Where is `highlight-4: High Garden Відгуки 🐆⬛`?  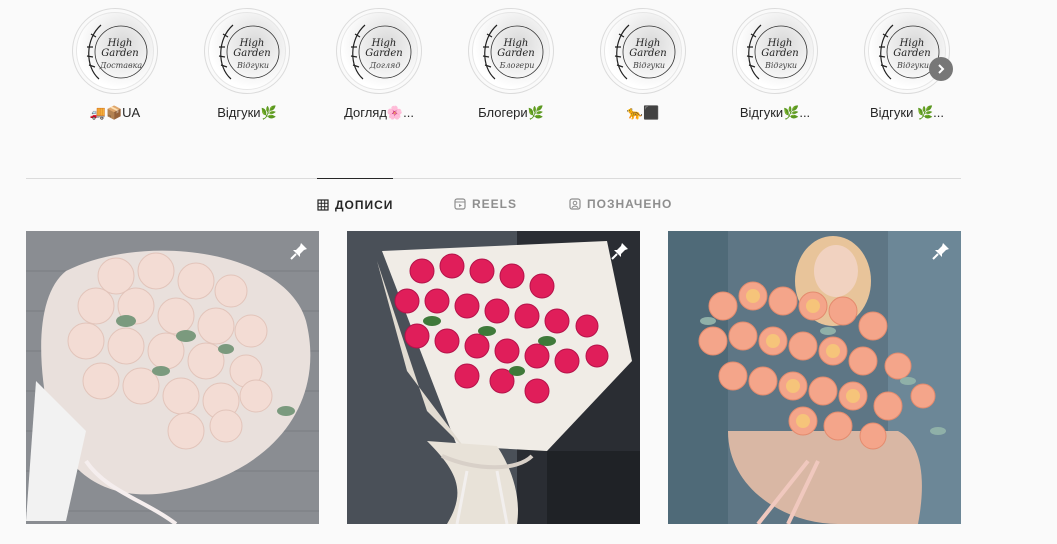
highlight-4: High Garden Відгуки 🐆⬛ is located at coordinates (643, 65).